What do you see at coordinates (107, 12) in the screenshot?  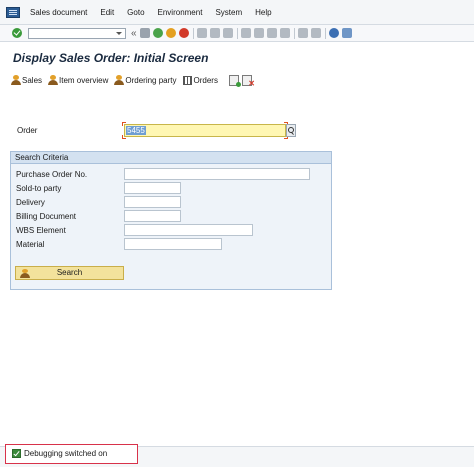 I see `menu-edit: Edit` at bounding box center [107, 12].